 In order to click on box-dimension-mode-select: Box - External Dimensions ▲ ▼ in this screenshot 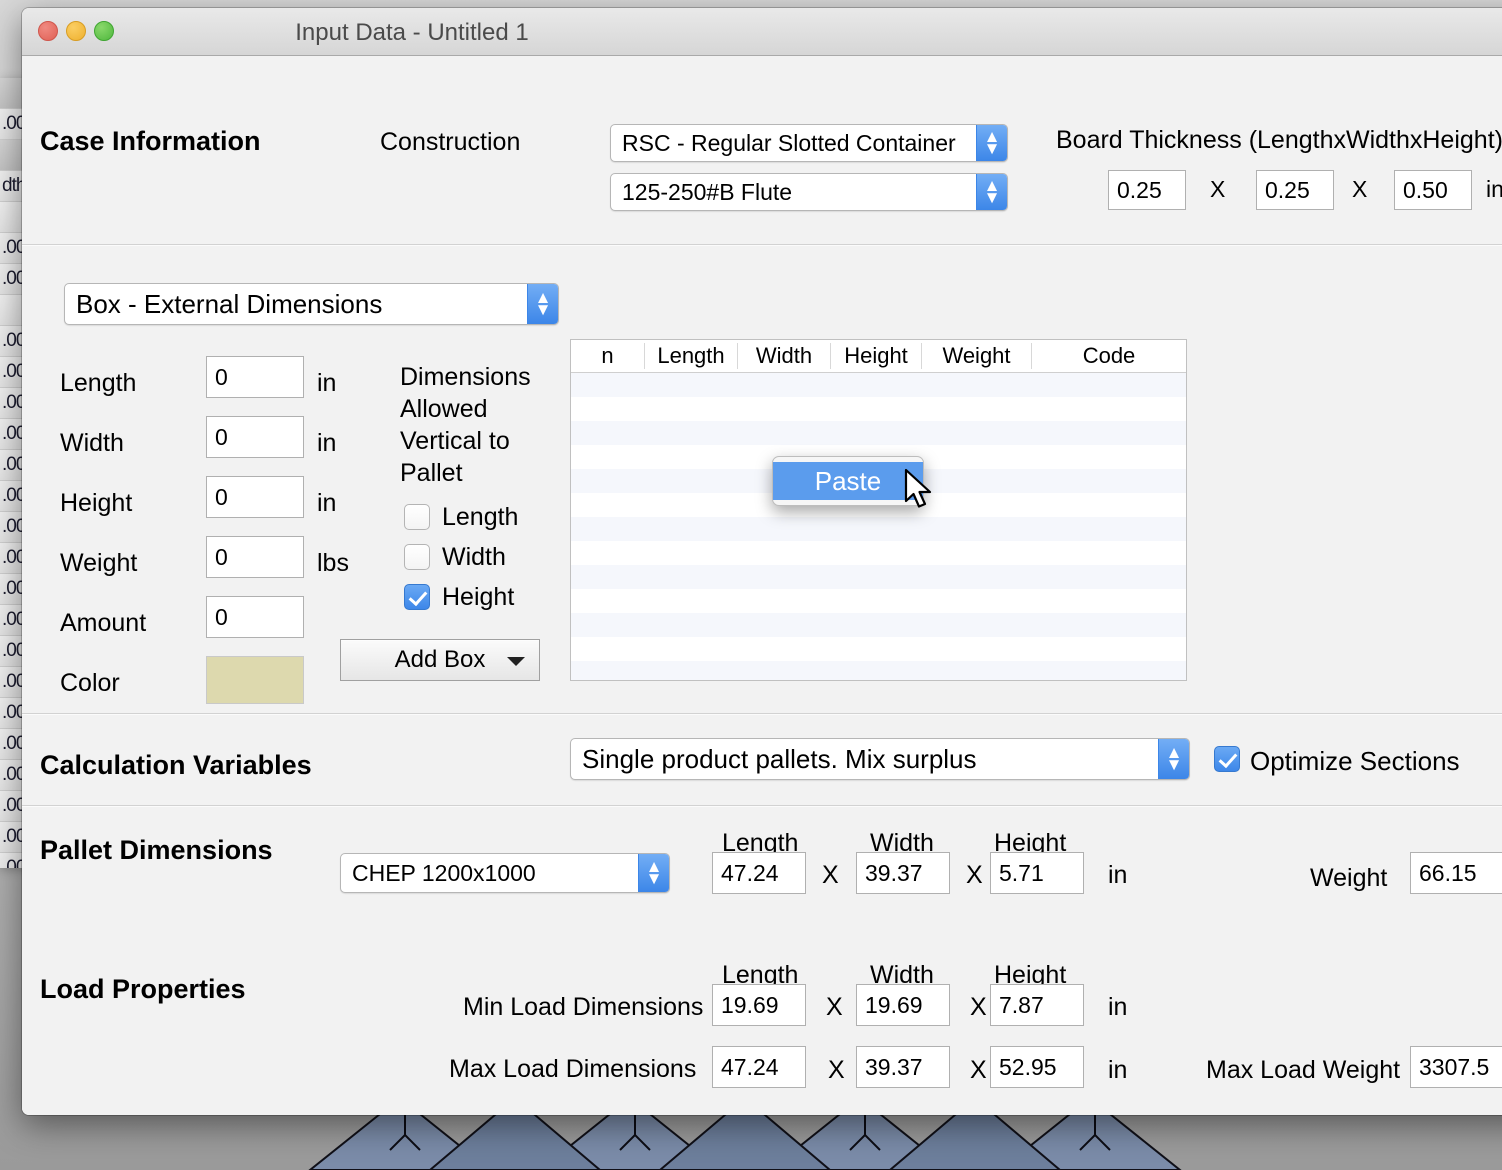, I will do `click(311, 304)`.